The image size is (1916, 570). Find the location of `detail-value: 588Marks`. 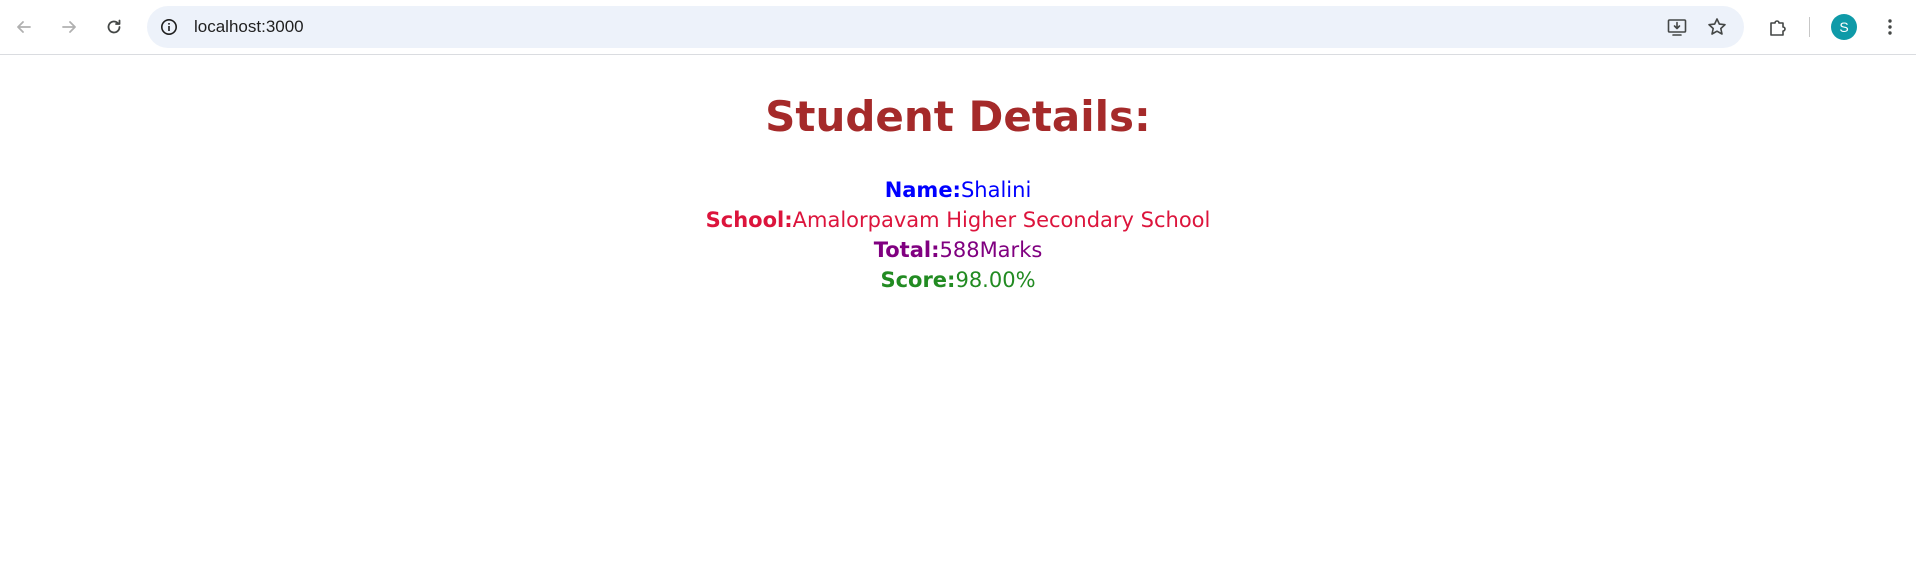

detail-value: 588Marks is located at coordinates (991, 250).